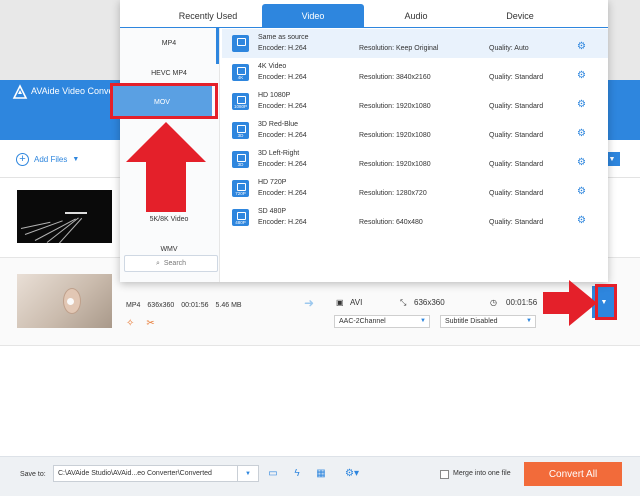  I want to click on output-format: AVI, so click(356, 302).